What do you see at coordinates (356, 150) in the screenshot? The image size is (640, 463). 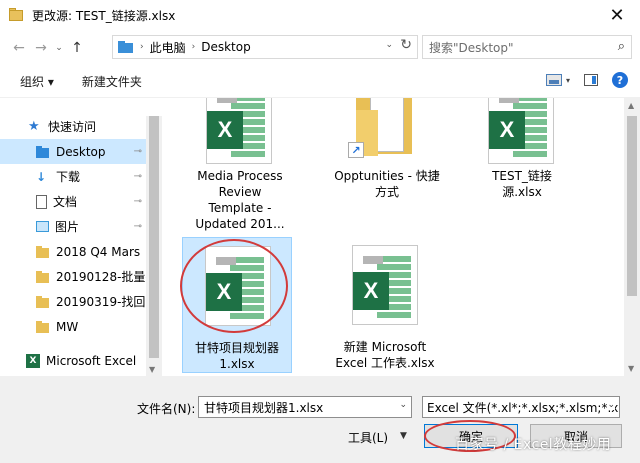 I see `shortcut-arrow-icon: ↗` at bounding box center [356, 150].